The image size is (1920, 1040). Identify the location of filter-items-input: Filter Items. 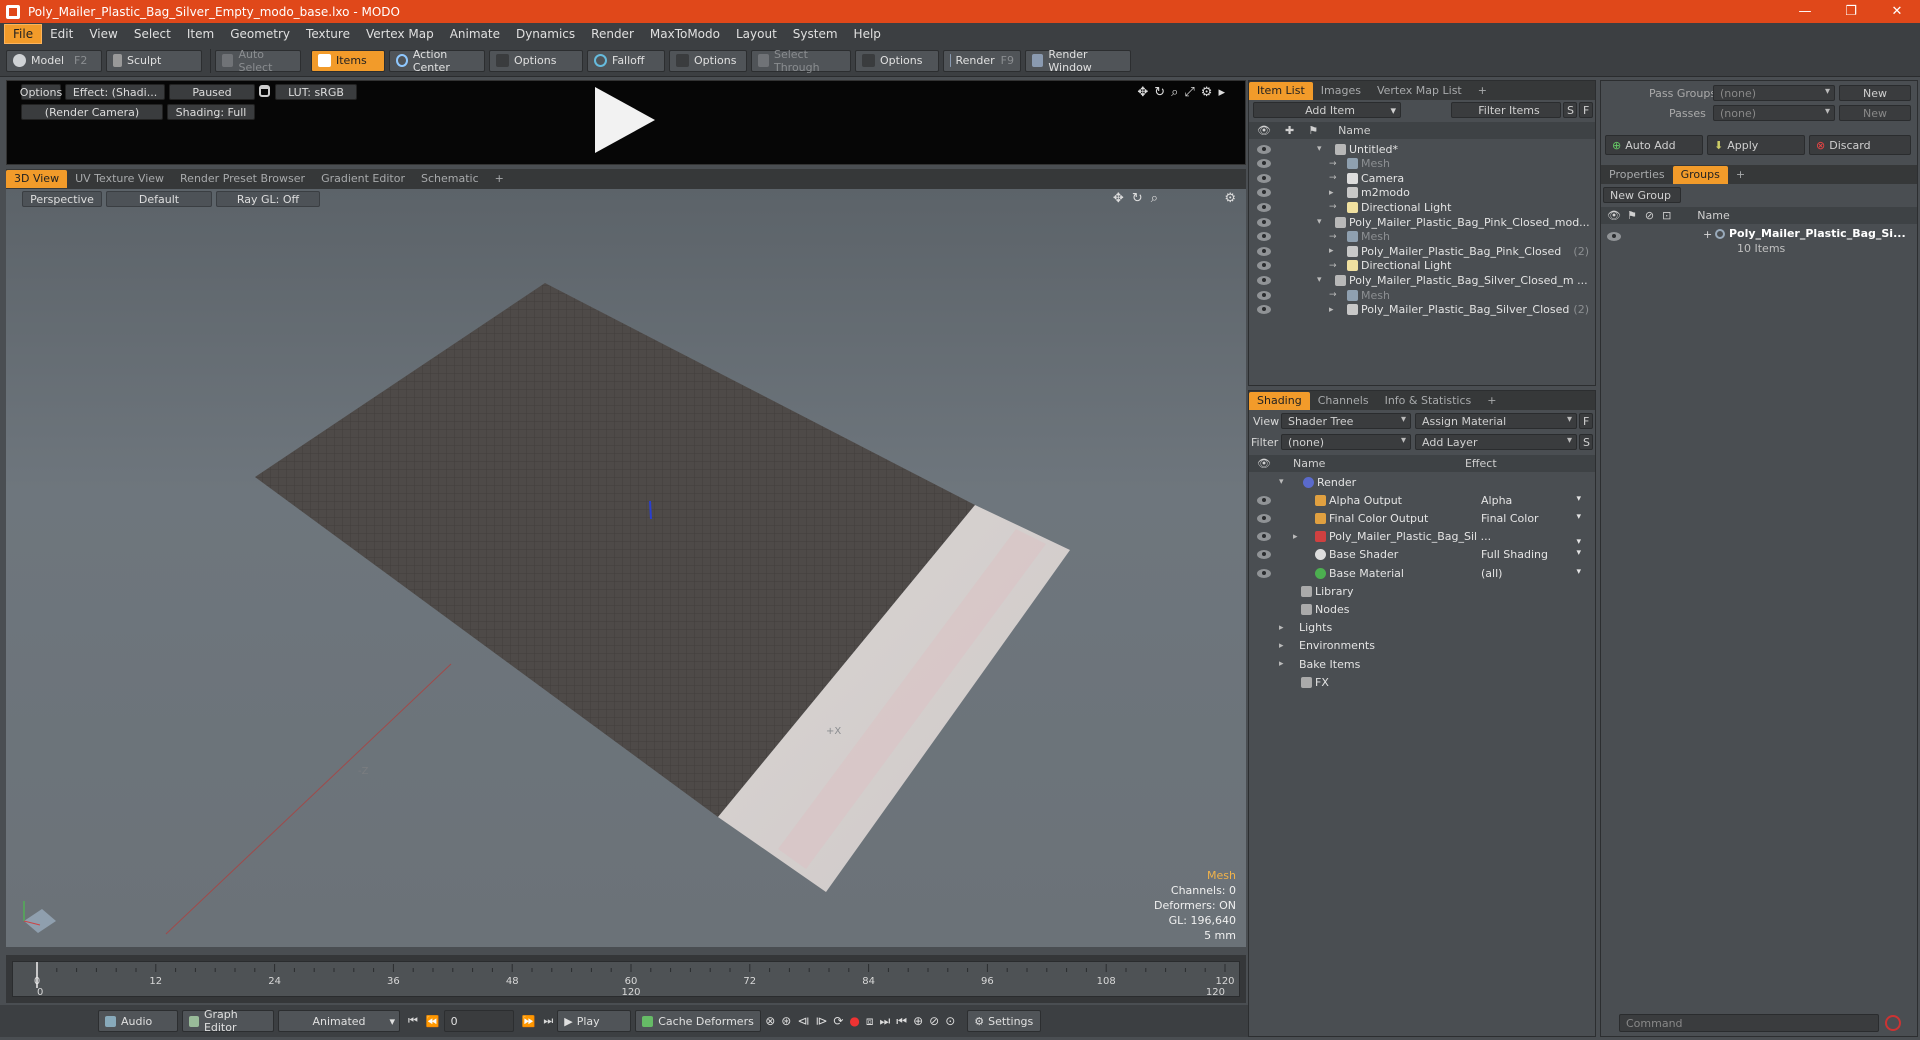
(1506, 110).